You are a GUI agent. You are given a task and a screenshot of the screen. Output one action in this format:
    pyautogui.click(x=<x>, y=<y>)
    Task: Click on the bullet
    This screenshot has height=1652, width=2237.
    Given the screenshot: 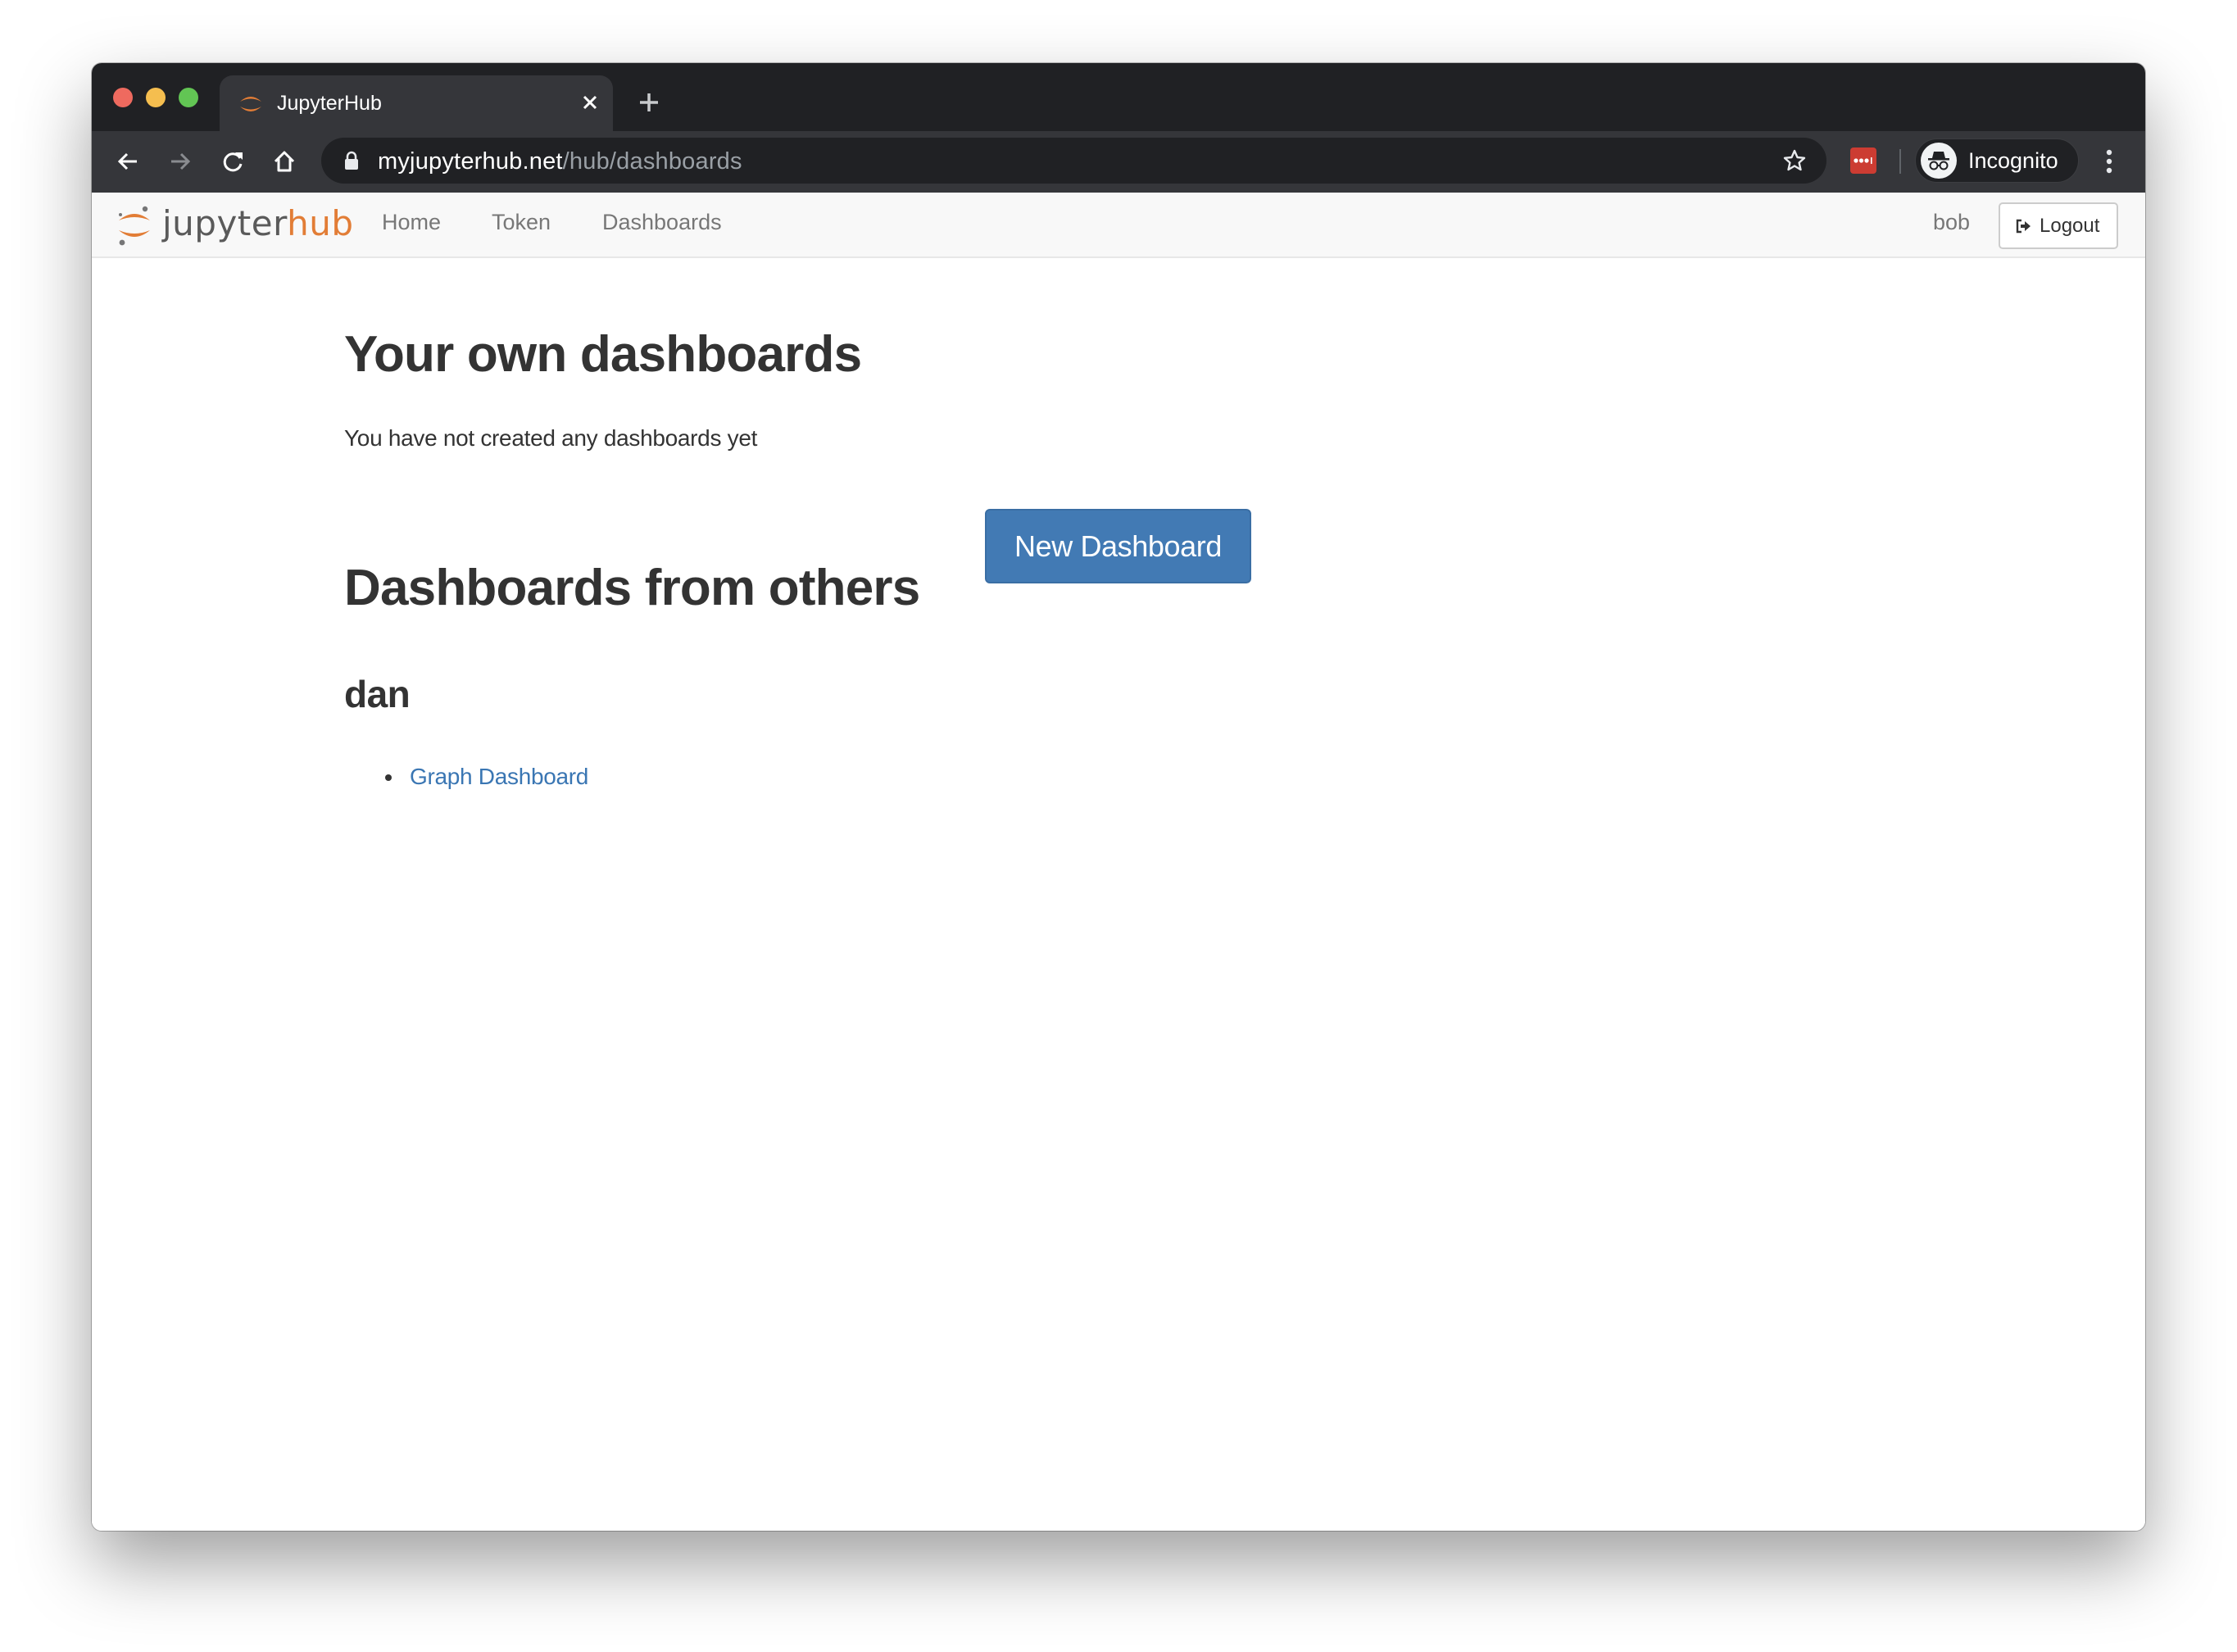 What is the action you would take?
    pyautogui.click(x=388, y=777)
    